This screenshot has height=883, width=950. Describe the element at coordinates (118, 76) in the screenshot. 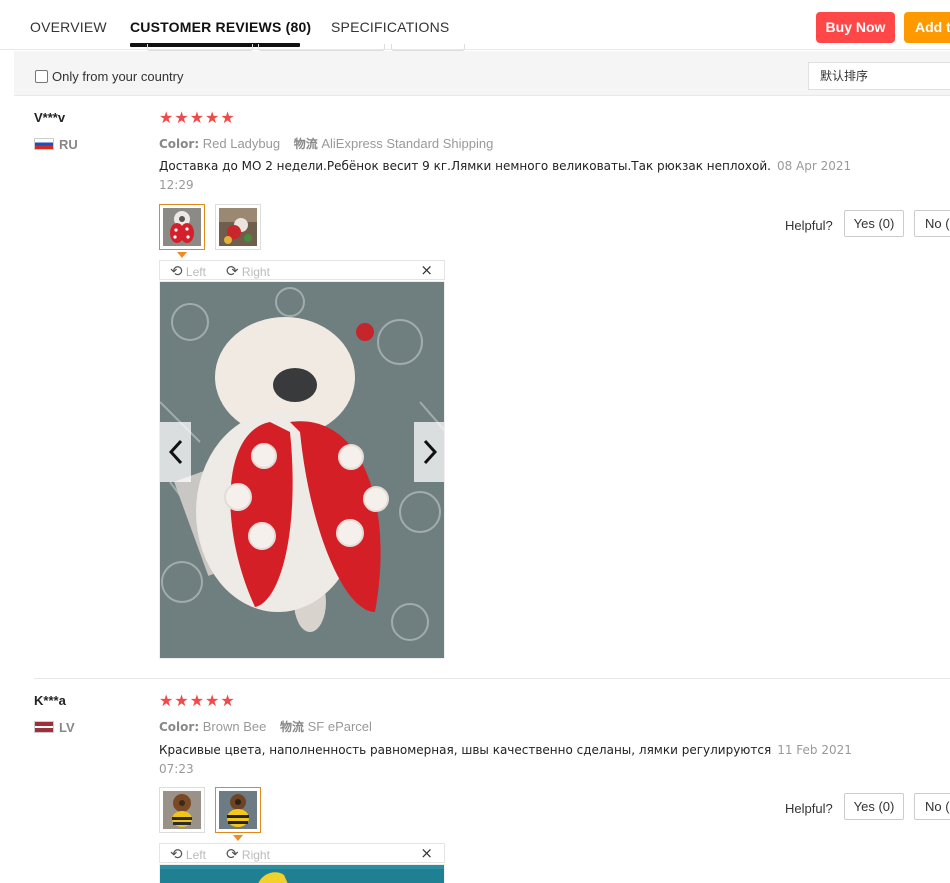

I see `only-my-country-label: Only from your country` at that location.